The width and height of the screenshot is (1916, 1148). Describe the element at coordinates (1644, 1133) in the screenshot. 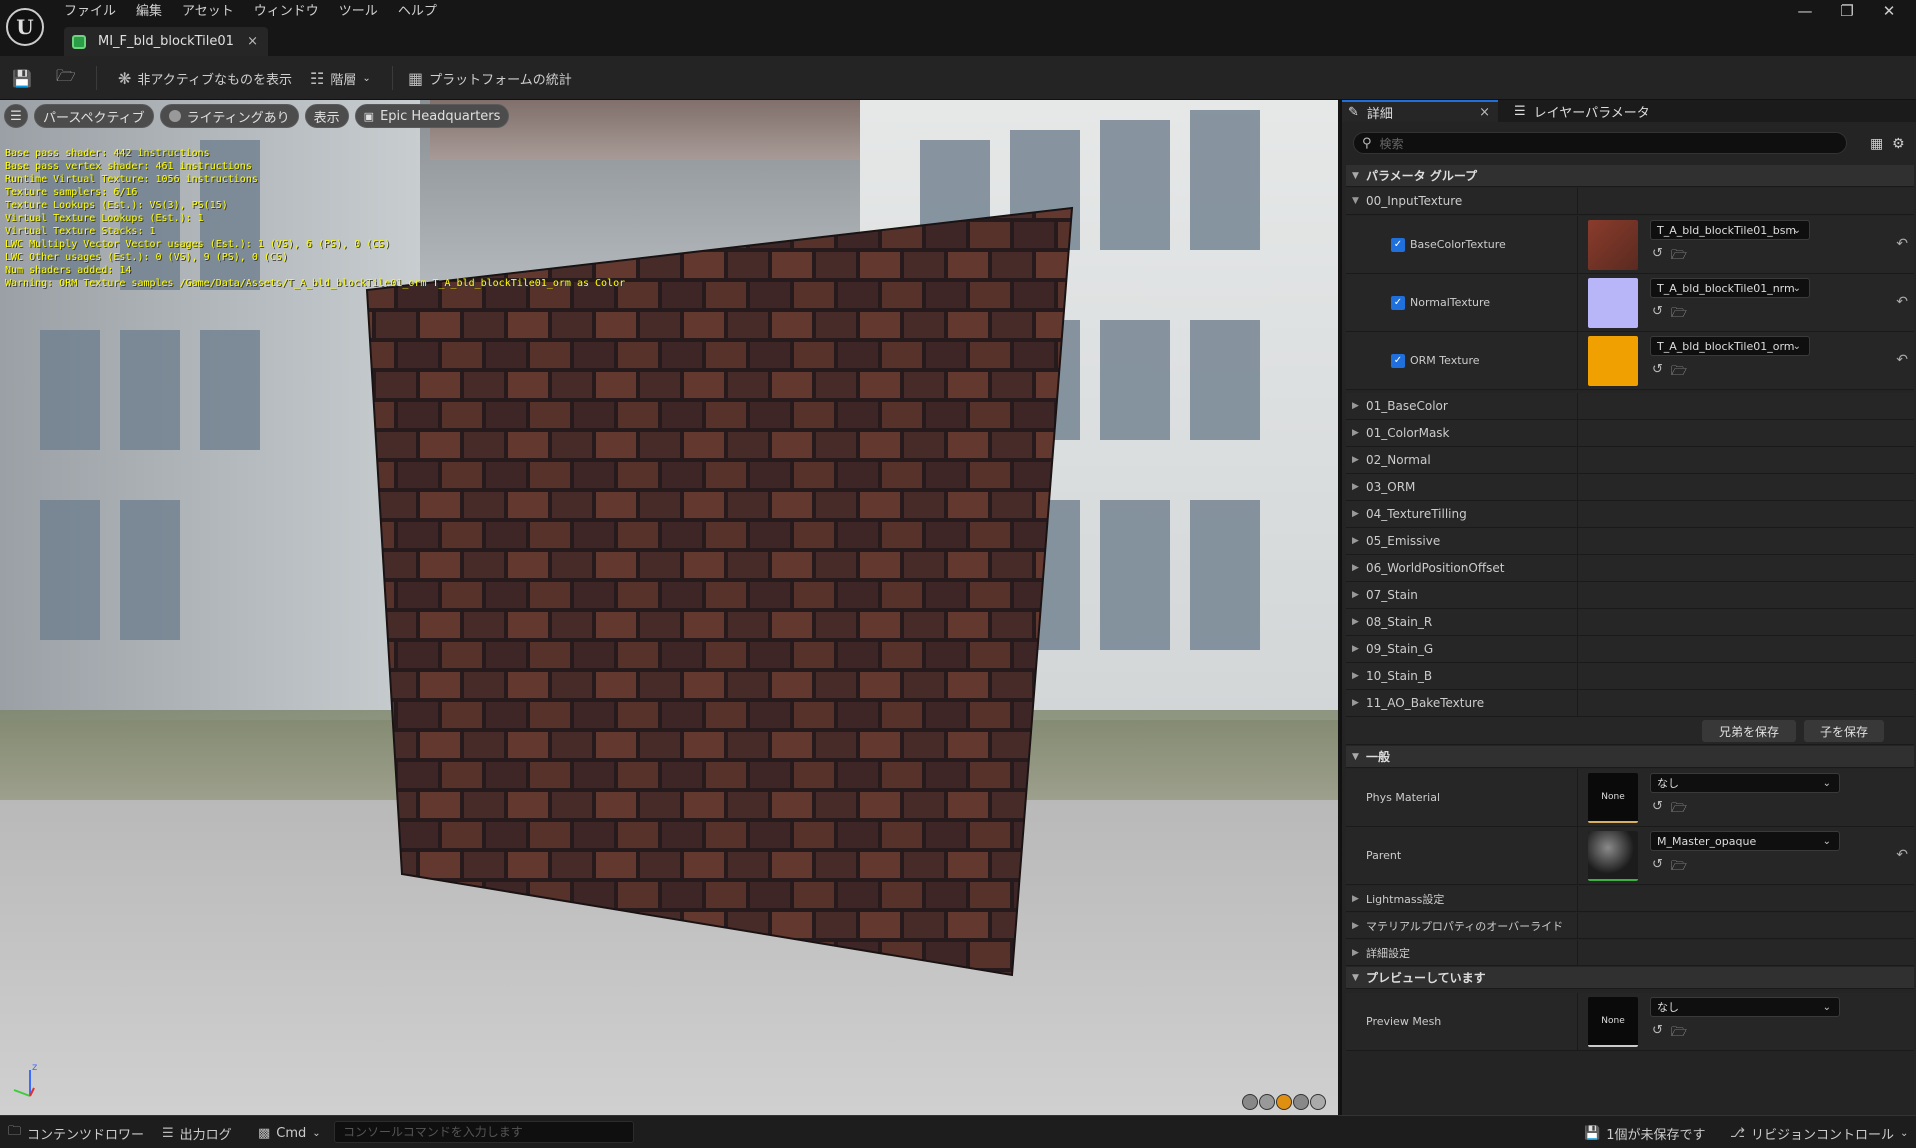

I see `unsaved-assets-button: 💾 1個が未保存です` at that location.